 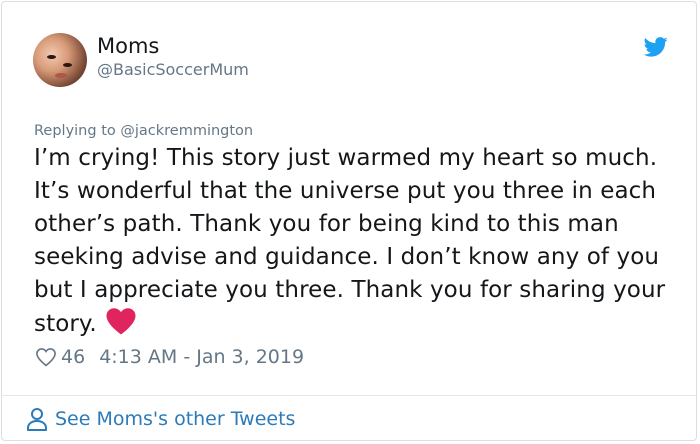 What do you see at coordinates (46, 357) in the screenshot?
I see `heart-outline-icon` at bounding box center [46, 357].